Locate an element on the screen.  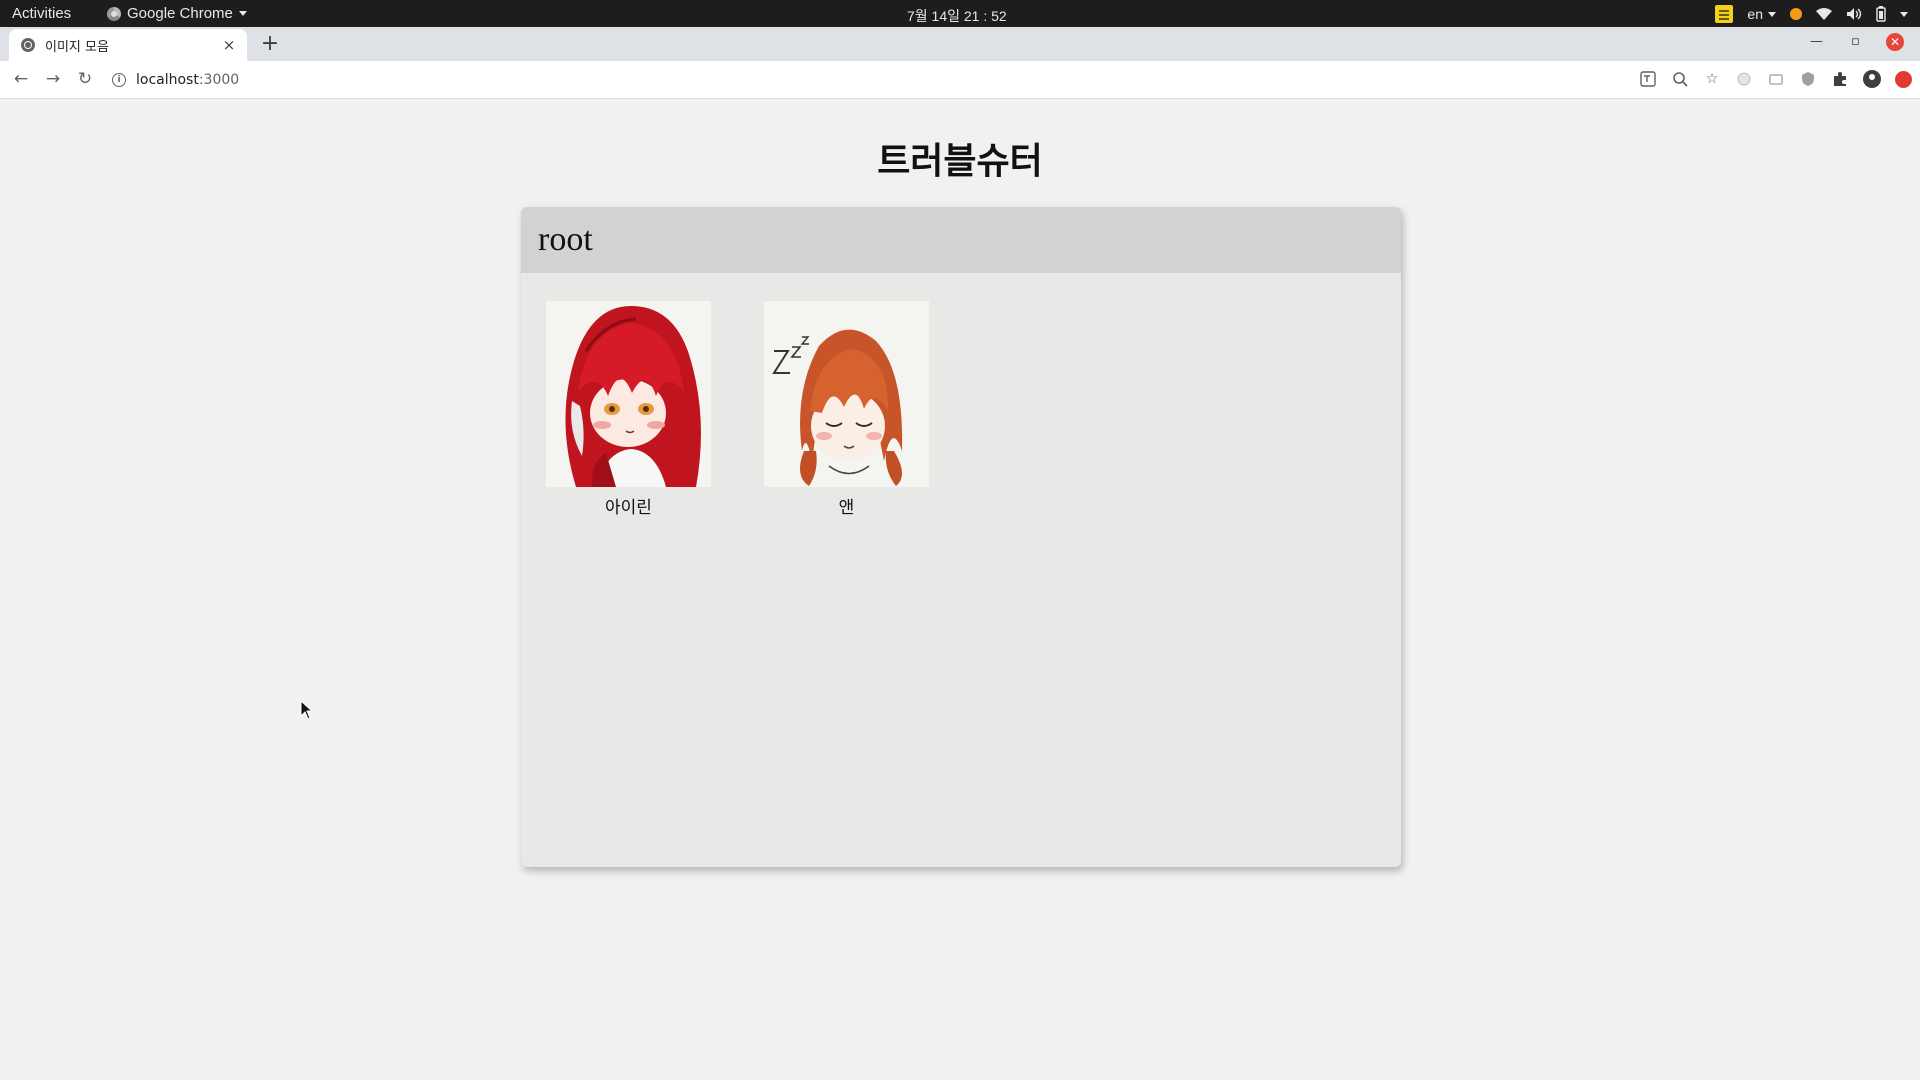
image-caption: 앤 is located at coordinates (846, 508).